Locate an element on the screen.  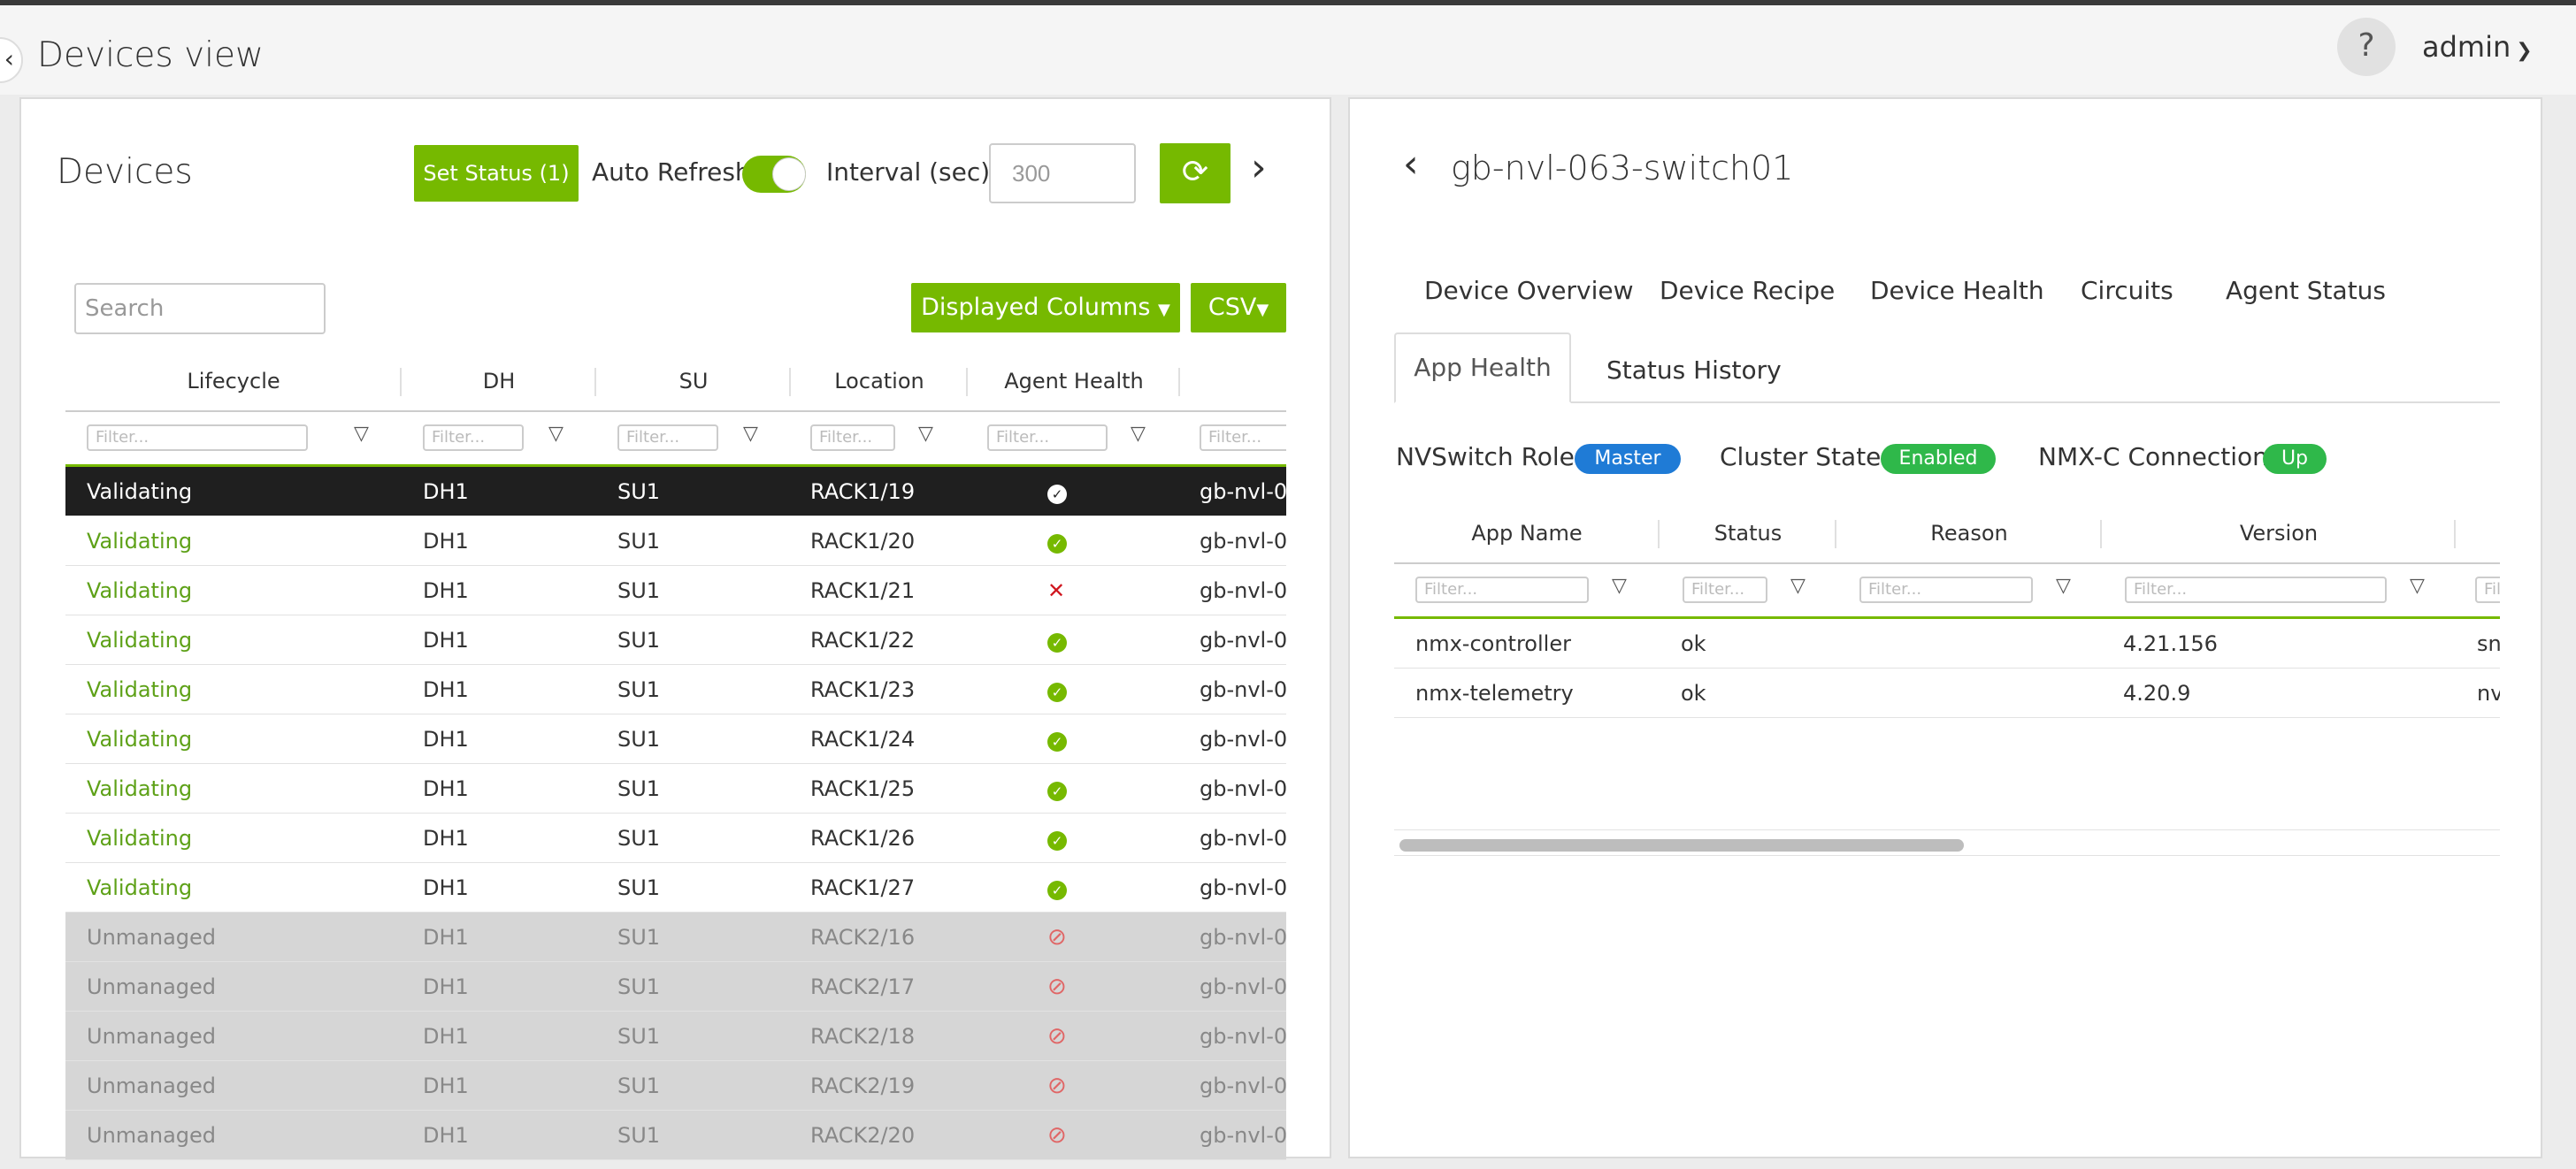
column-header-su: SU is located at coordinates (693, 382).